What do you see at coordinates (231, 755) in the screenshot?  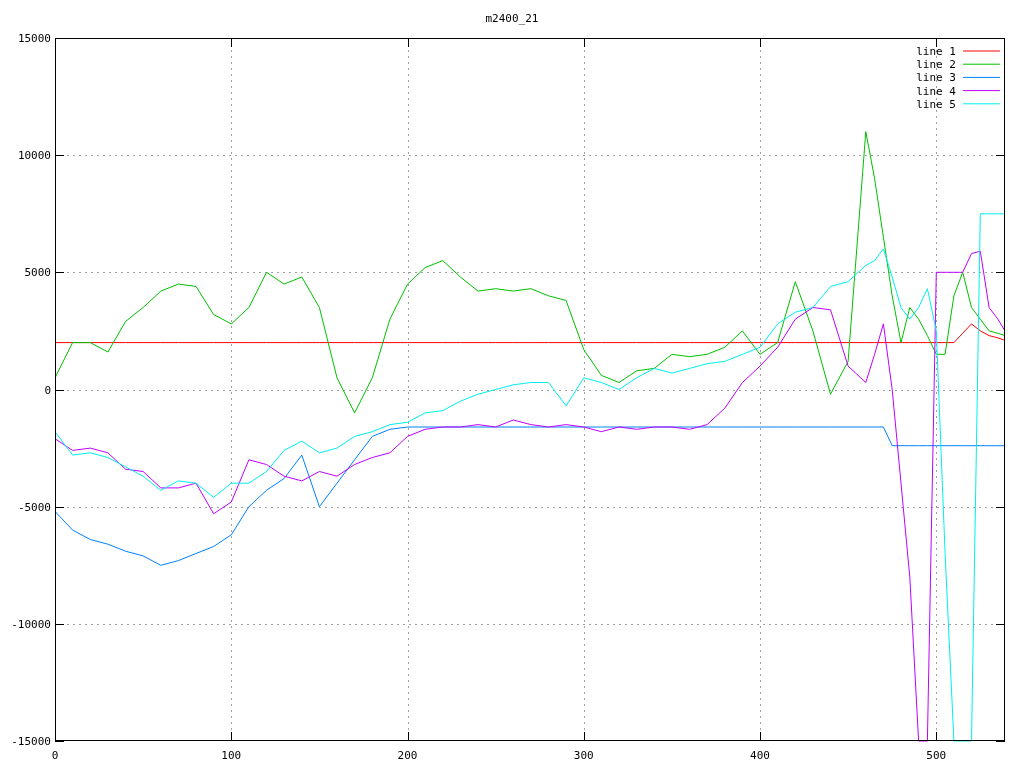 I see `x-tick-label: 100` at bounding box center [231, 755].